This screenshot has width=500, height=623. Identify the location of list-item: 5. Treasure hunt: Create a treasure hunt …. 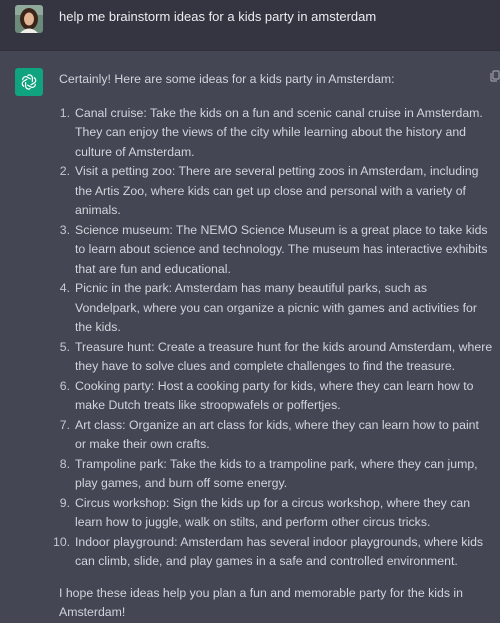
(276, 357).